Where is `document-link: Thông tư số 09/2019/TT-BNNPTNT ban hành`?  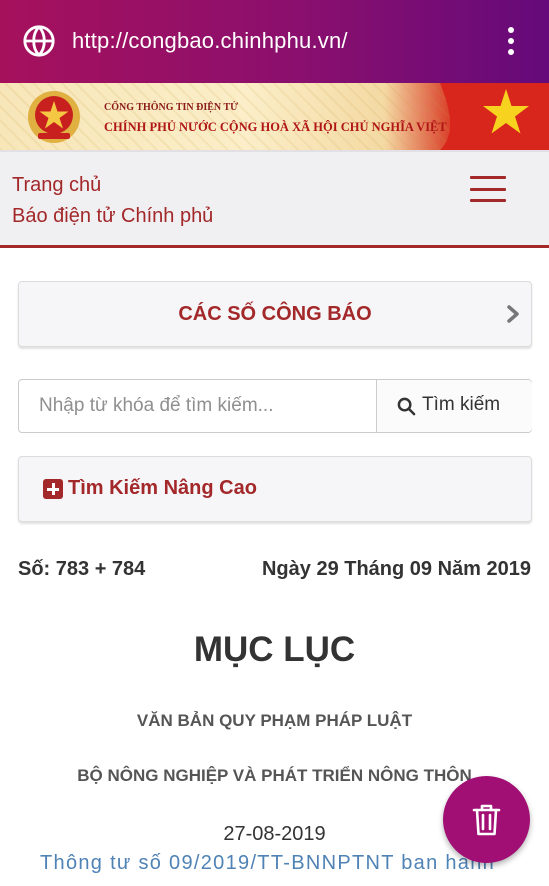 document-link: Thông tư số 09/2019/TT-BNNPTNT ban hành is located at coordinates (275, 863).